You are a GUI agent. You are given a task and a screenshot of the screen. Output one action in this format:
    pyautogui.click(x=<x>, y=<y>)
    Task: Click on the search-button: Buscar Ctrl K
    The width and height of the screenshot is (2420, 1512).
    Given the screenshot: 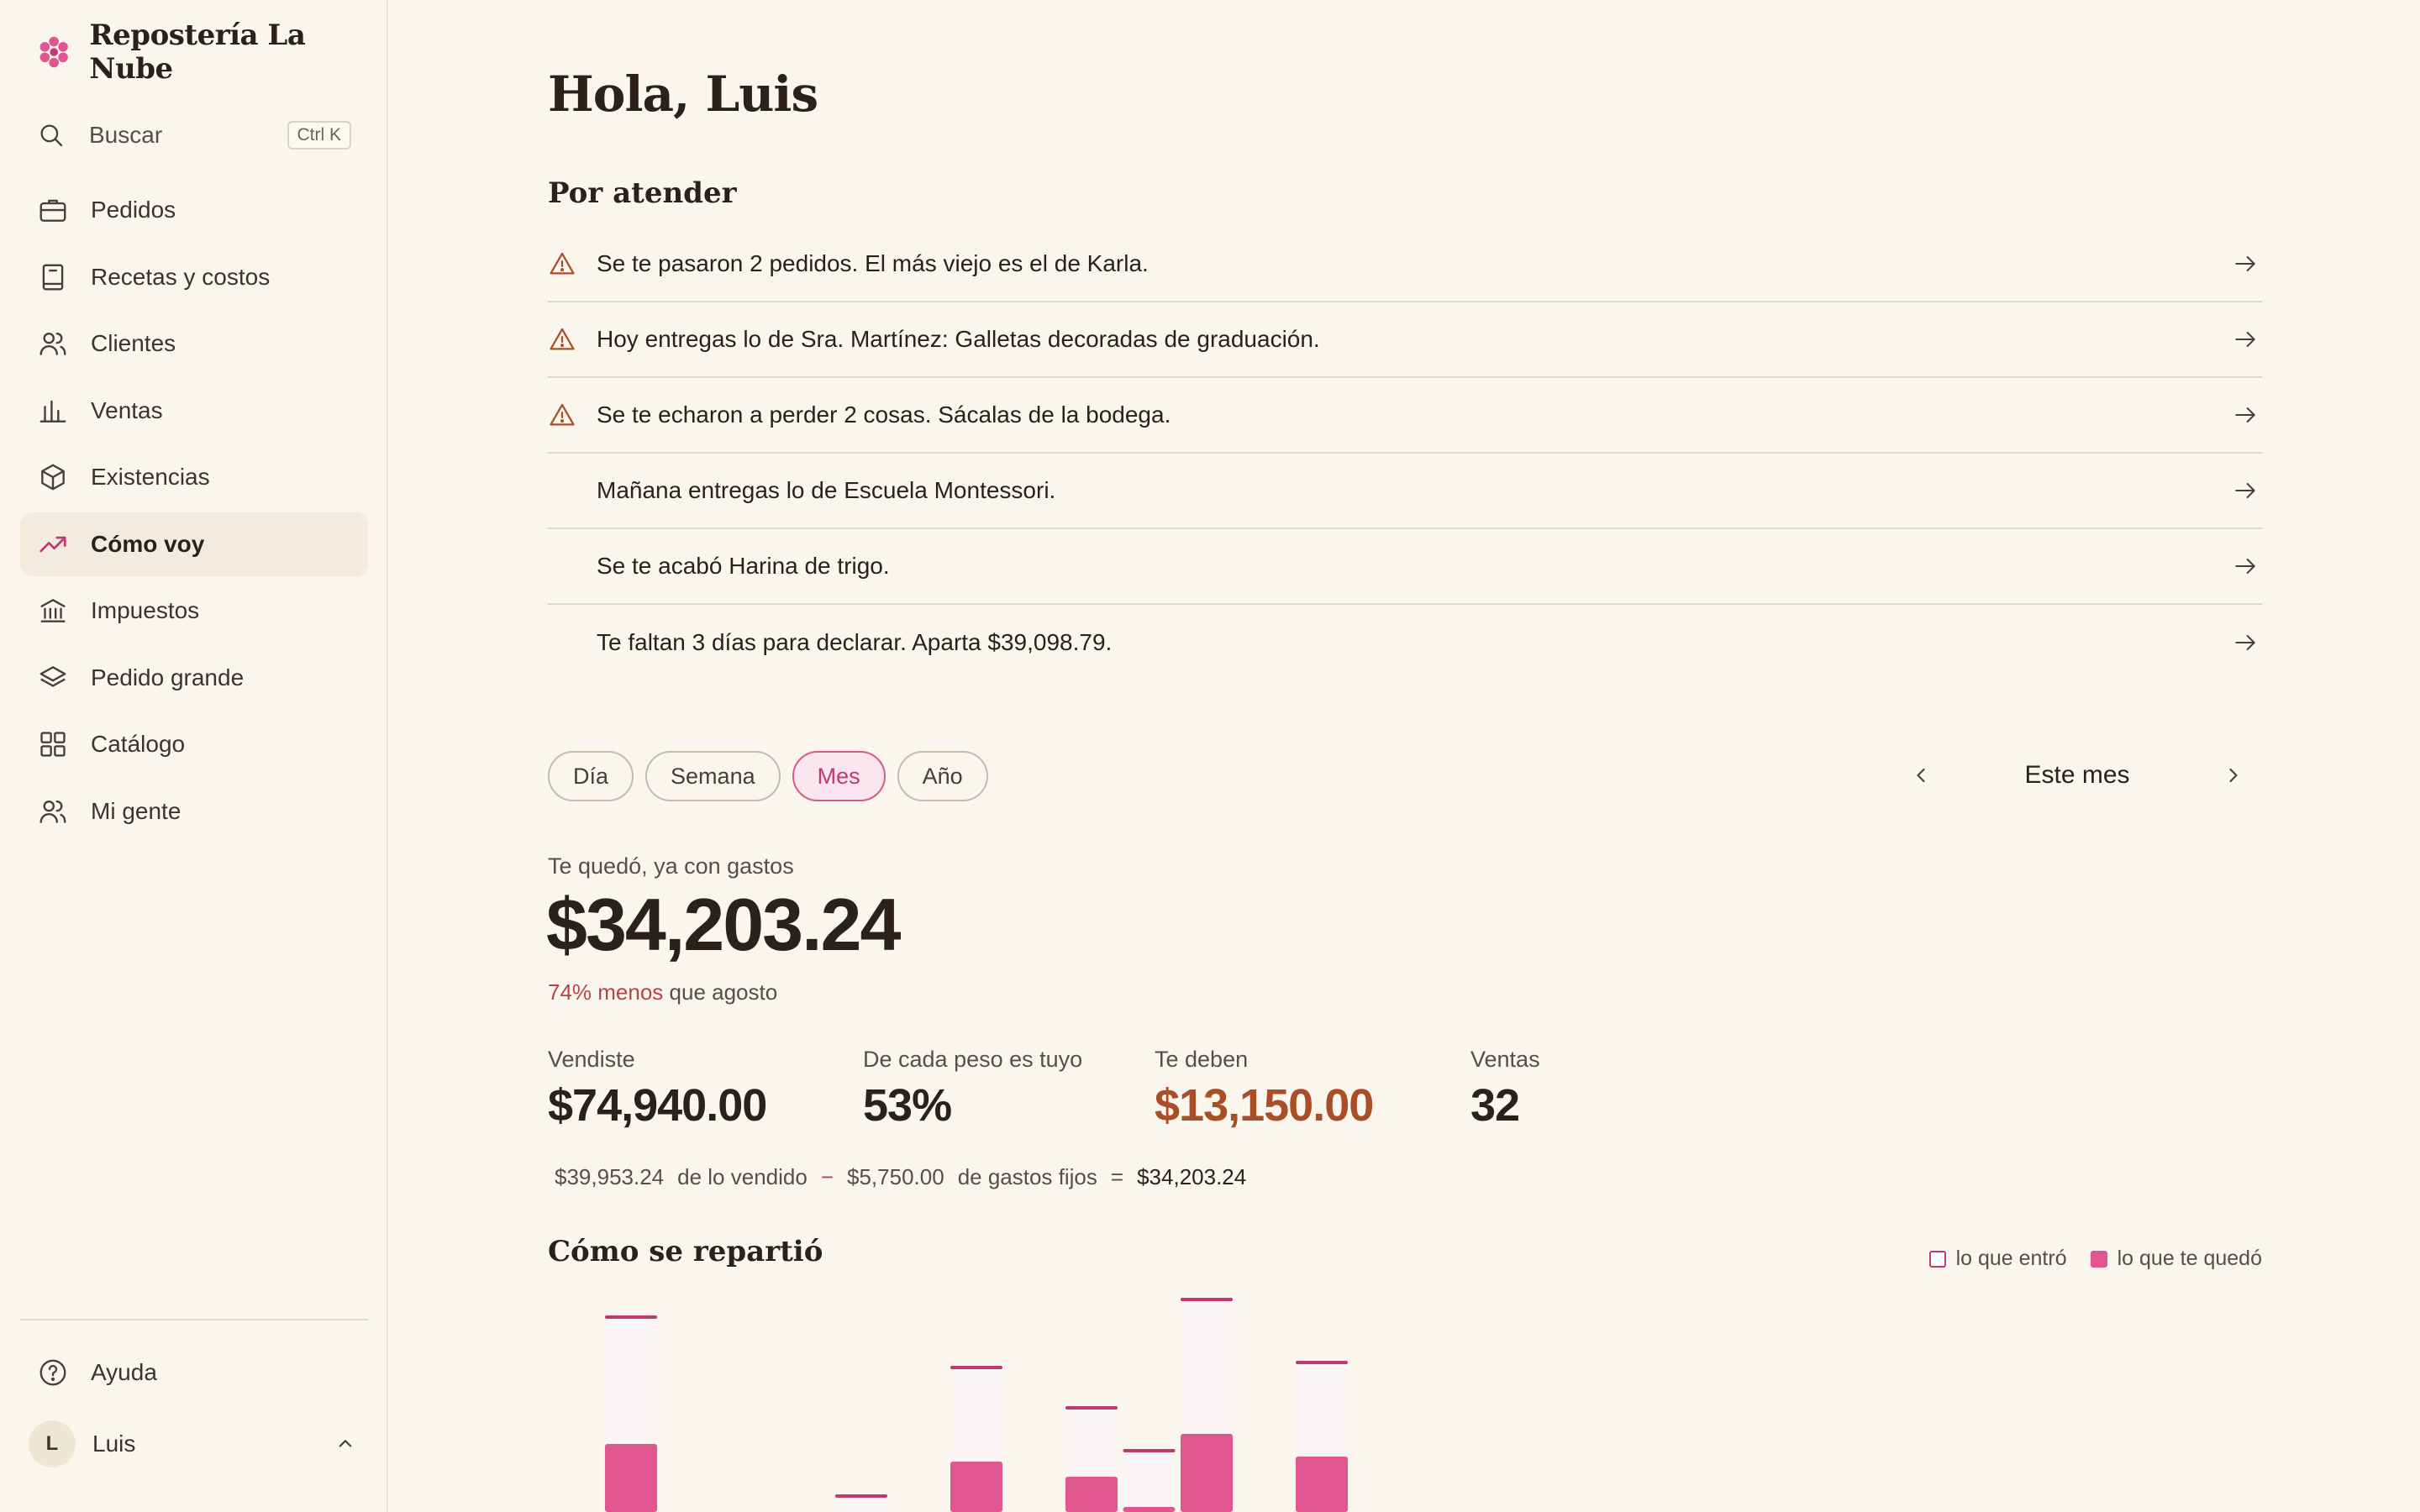 What is the action you would take?
    pyautogui.click(x=194, y=135)
    